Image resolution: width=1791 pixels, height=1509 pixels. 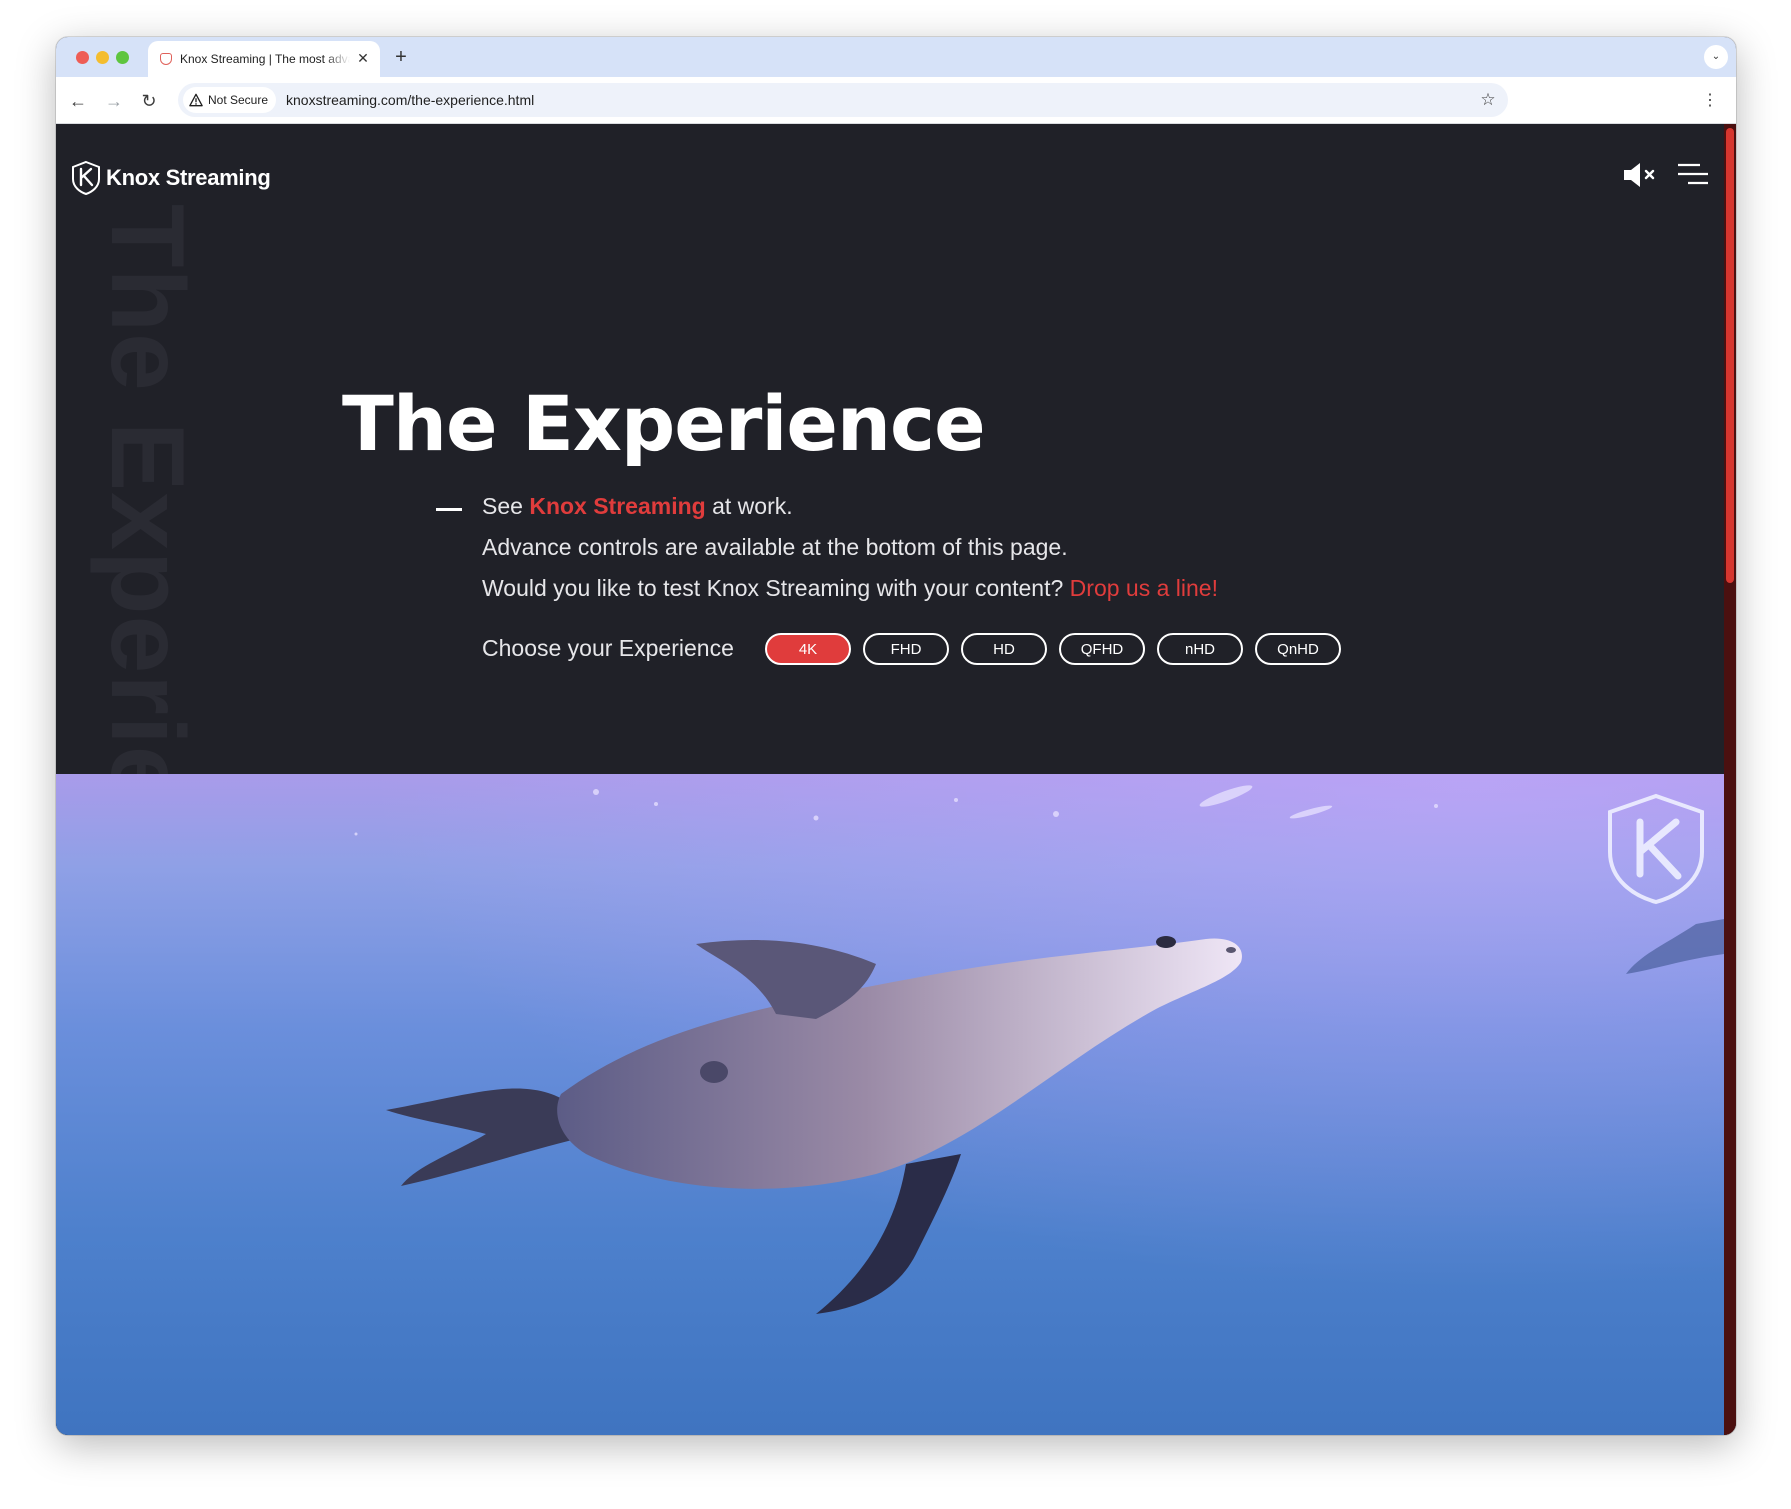 I want to click on security-indicator: Not Secure, so click(x=230, y=100).